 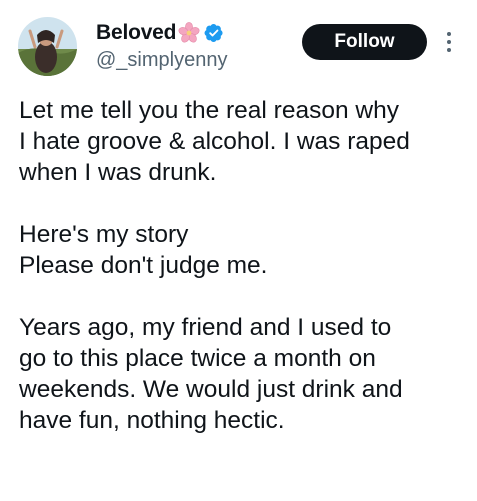 I want to click on display-name: Beloved, so click(x=136, y=33).